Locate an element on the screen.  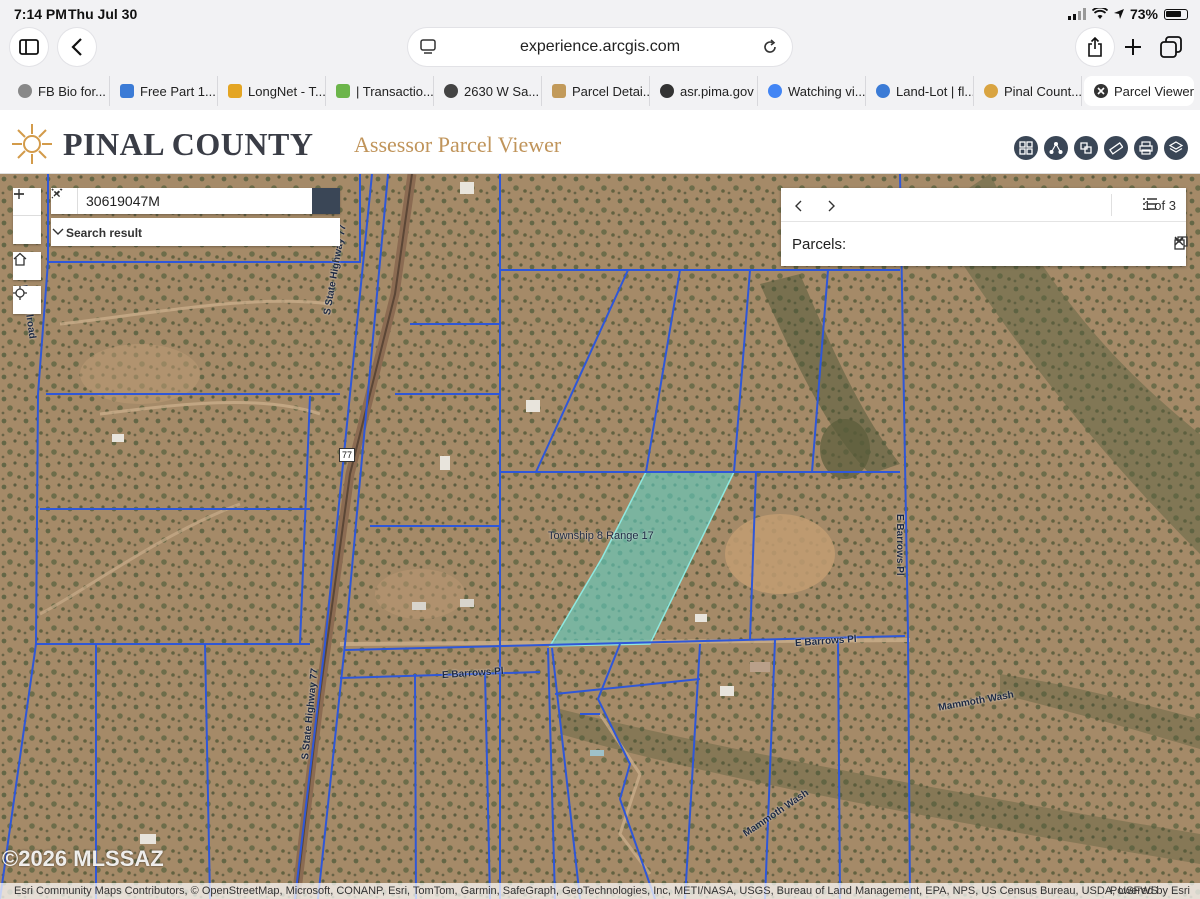
location-icon is located at coordinates (1118, 14).